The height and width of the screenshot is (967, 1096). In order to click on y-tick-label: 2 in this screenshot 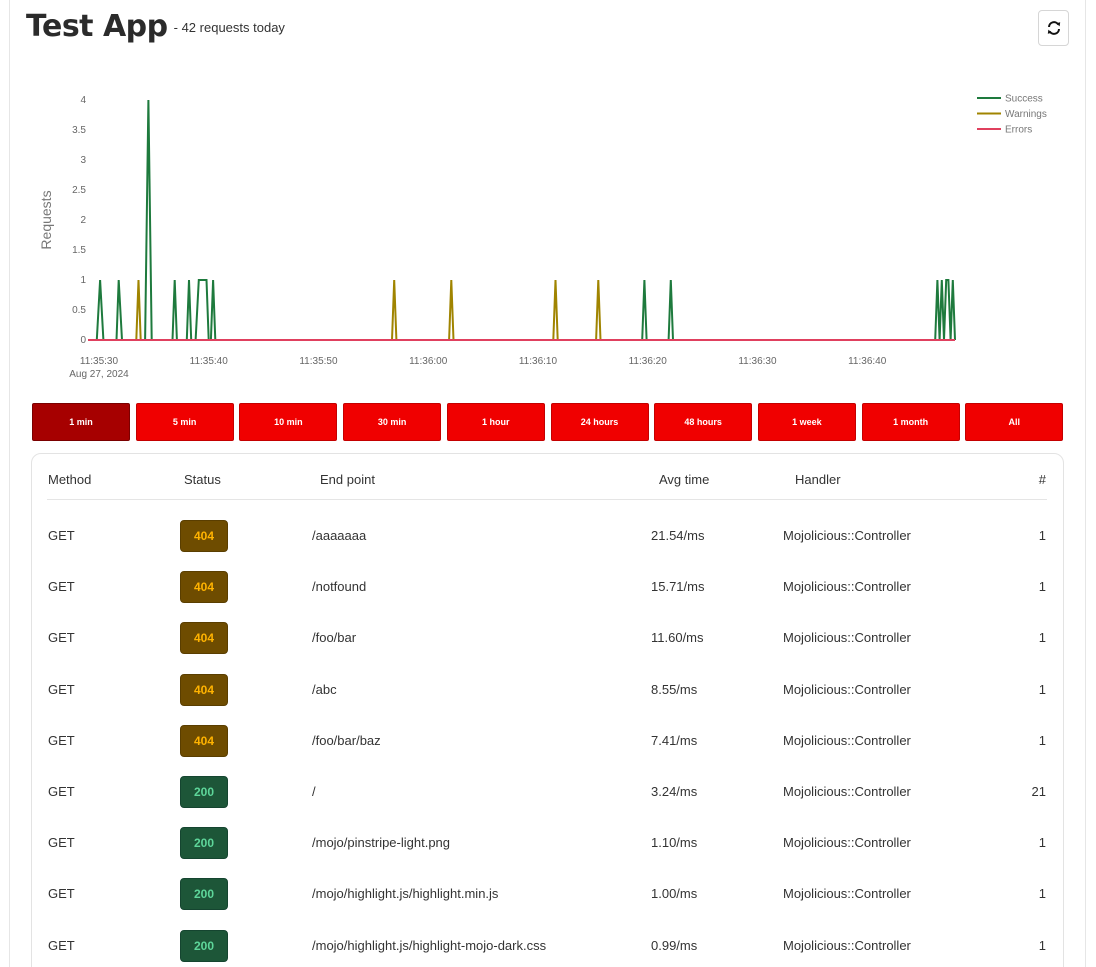, I will do `click(83, 220)`.